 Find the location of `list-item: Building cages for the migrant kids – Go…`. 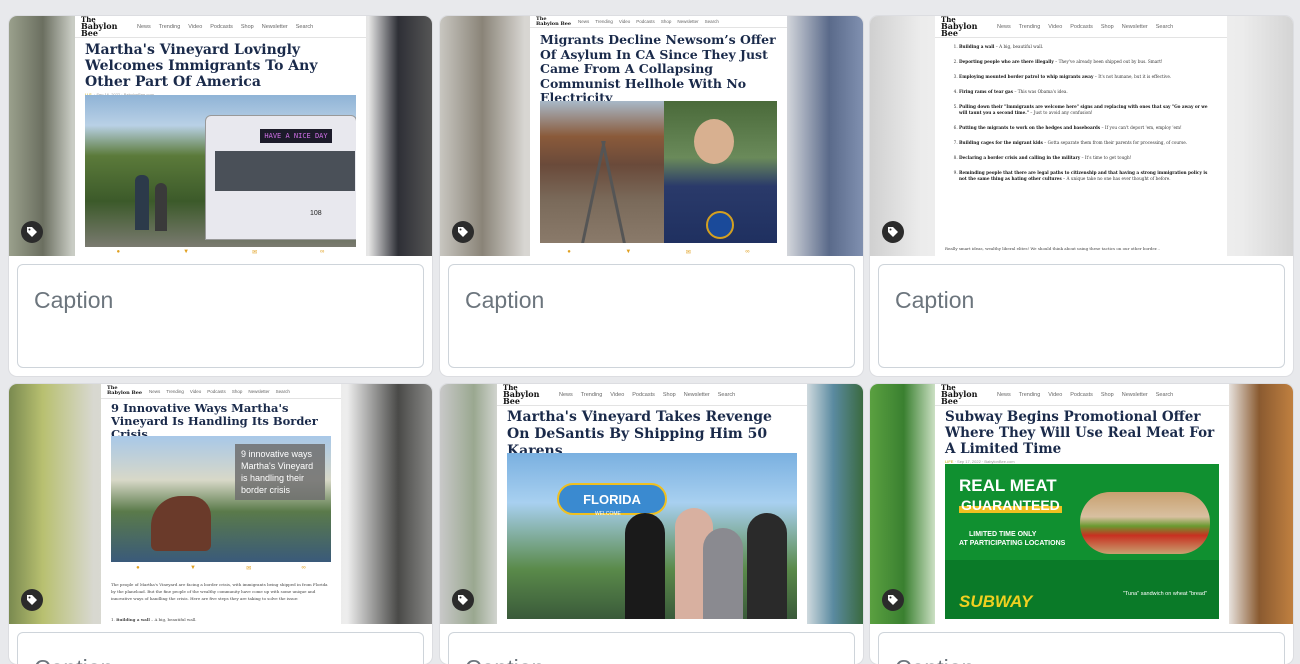

list-item: Building cages for the migrant kids – Go… is located at coordinates (1086, 143).